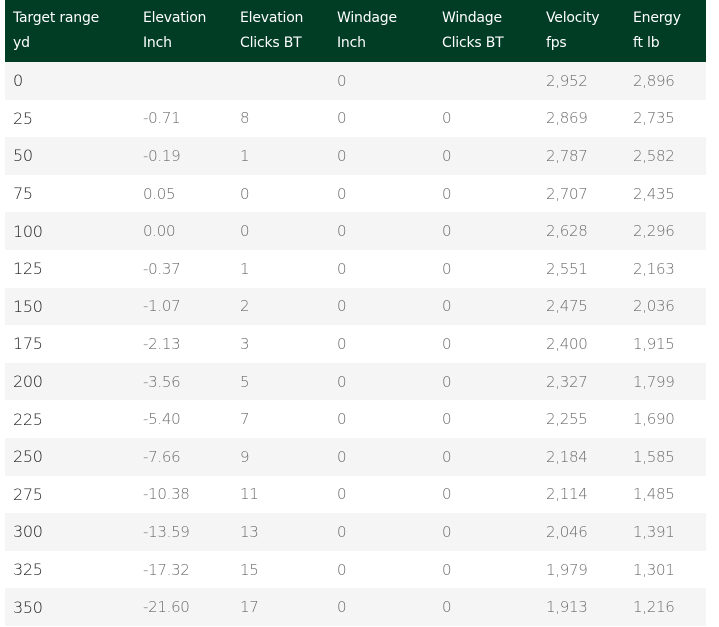 Image resolution: width=719 pixels, height=627 pixels. What do you see at coordinates (654, 343) in the screenshot?
I see `cell-energy: 1,915` at bounding box center [654, 343].